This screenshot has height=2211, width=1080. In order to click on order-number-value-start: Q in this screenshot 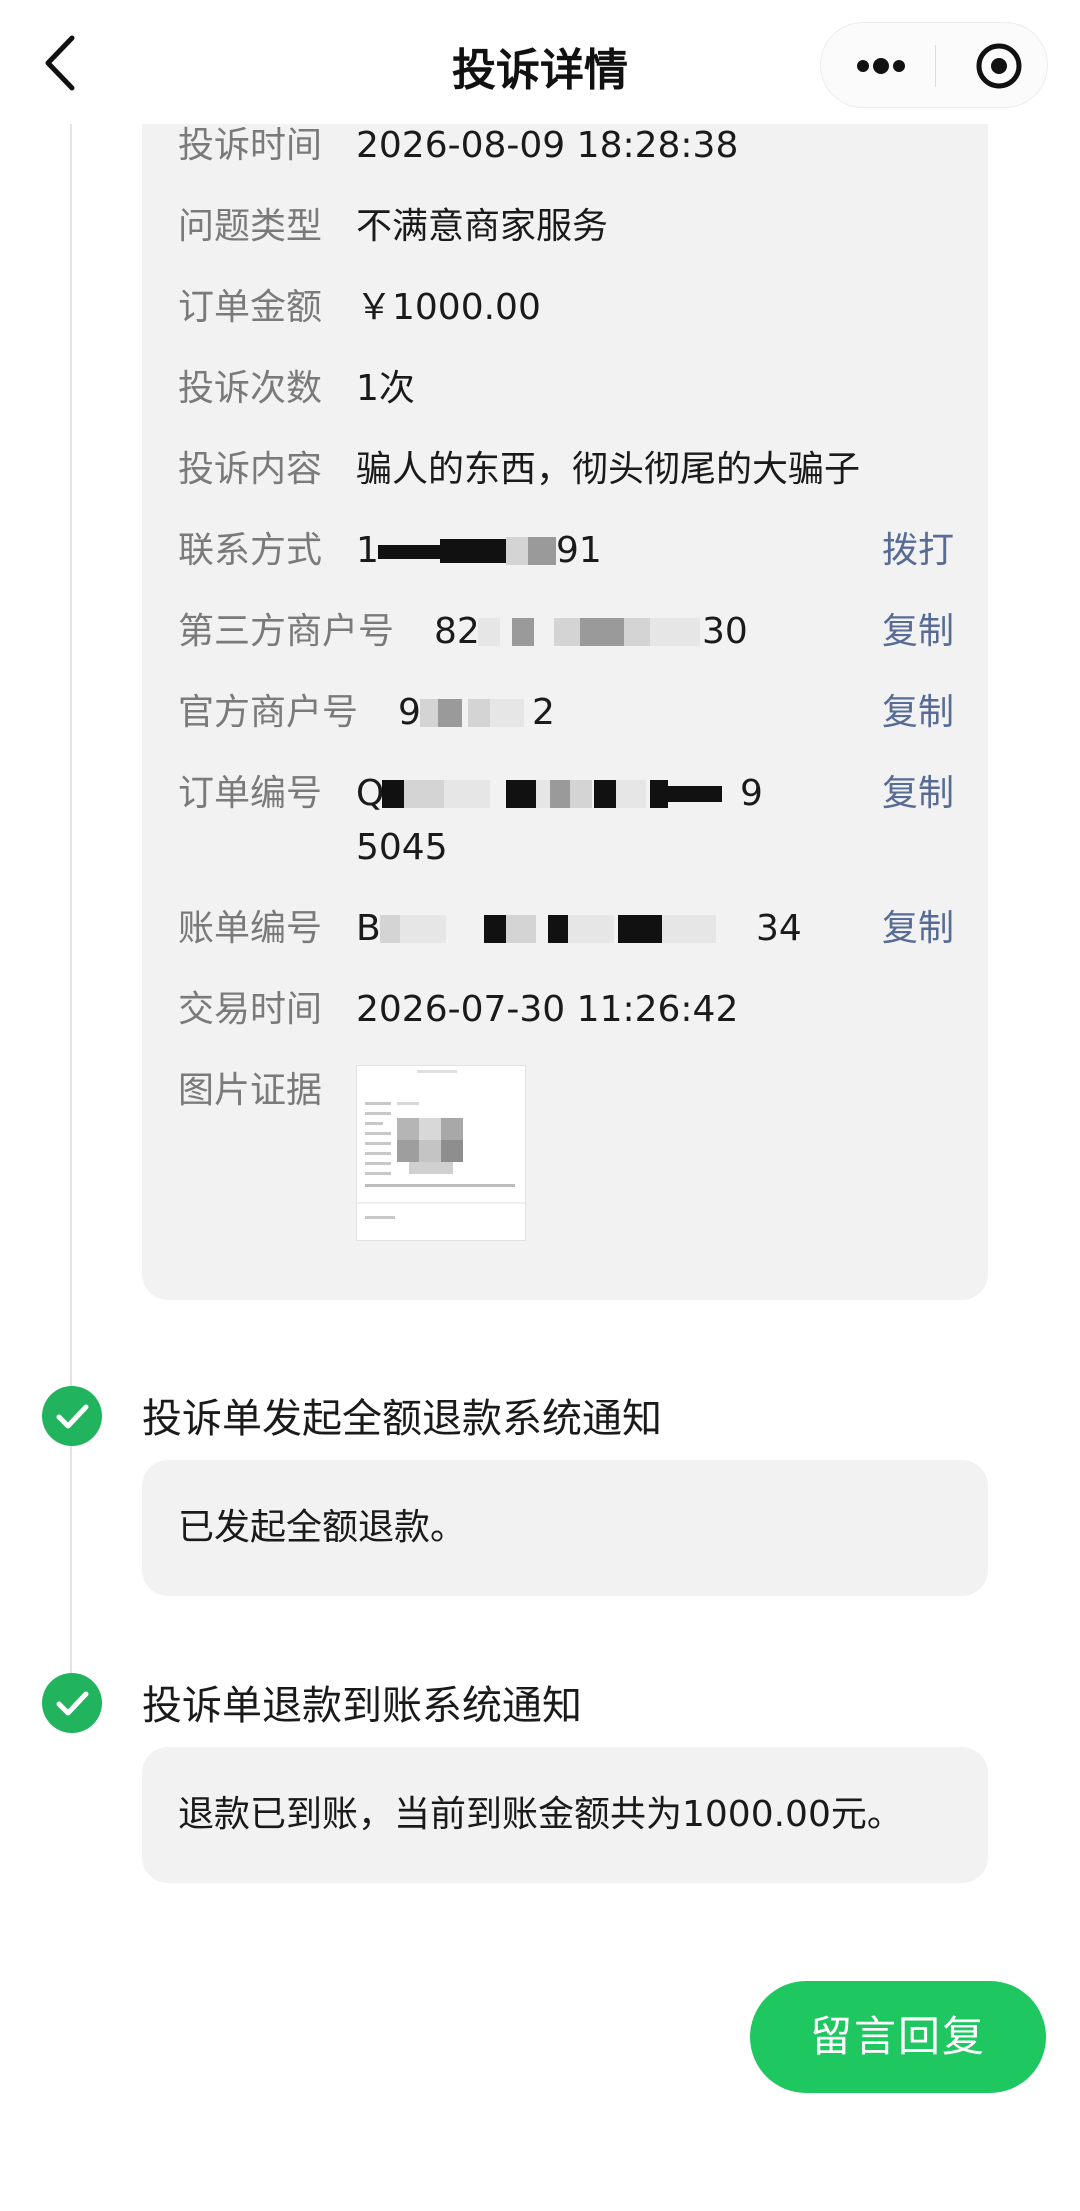, I will do `click(370, 793)`.